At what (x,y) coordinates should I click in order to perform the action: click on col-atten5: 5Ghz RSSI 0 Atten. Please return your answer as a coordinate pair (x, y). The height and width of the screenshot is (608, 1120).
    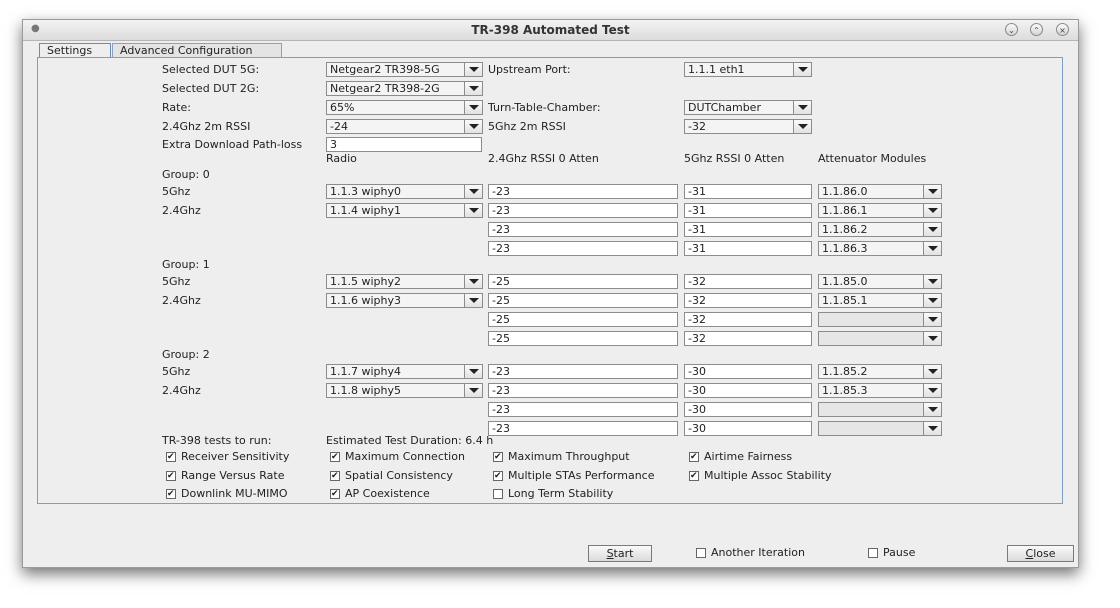
    Looking at the image, I should click on (734, 158).